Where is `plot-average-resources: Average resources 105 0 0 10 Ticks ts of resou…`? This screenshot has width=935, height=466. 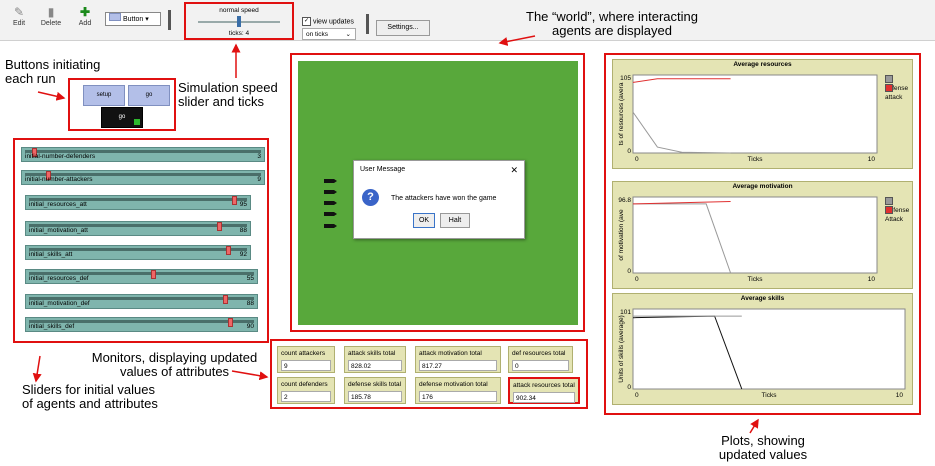
plot-average-resources: Average resources 105 0 0 10 Ticks ts of resou… is located at coordinates (762, 114).